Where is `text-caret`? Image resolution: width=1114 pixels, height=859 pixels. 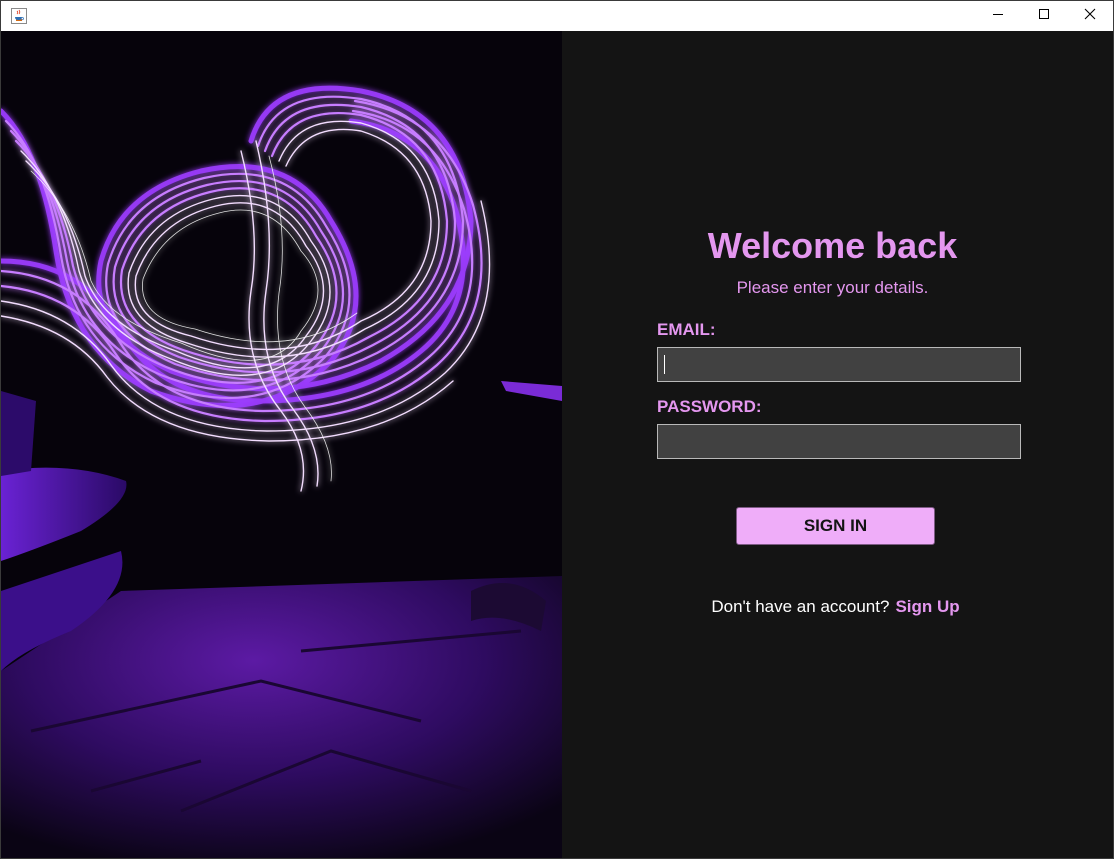
text-caret is located at coordinates (664, 364).